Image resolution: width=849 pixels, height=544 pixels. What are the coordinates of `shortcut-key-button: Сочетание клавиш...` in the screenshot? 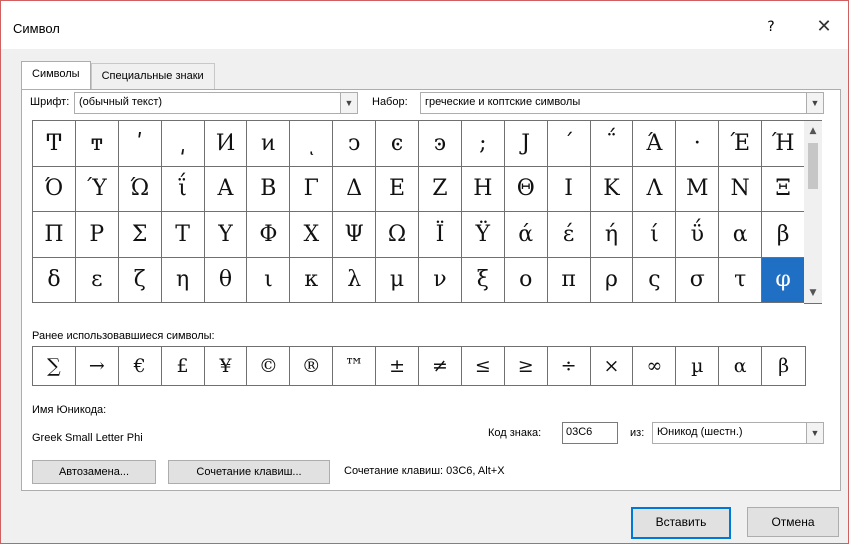 It's located at (249, 472).